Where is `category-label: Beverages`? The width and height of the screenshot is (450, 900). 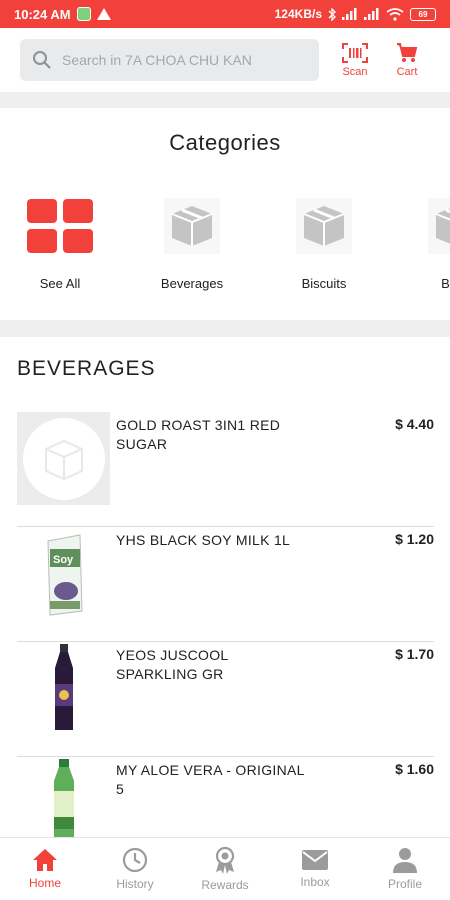
category-label: Beverages is located at coordinates (192, 283).